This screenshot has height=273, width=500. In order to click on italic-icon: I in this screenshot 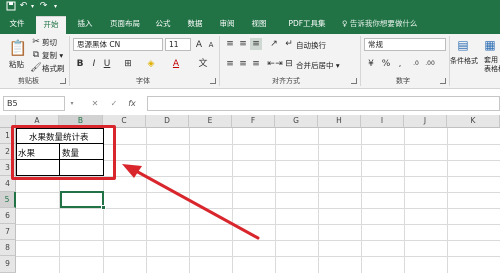, I will do `click(94, 64)`.